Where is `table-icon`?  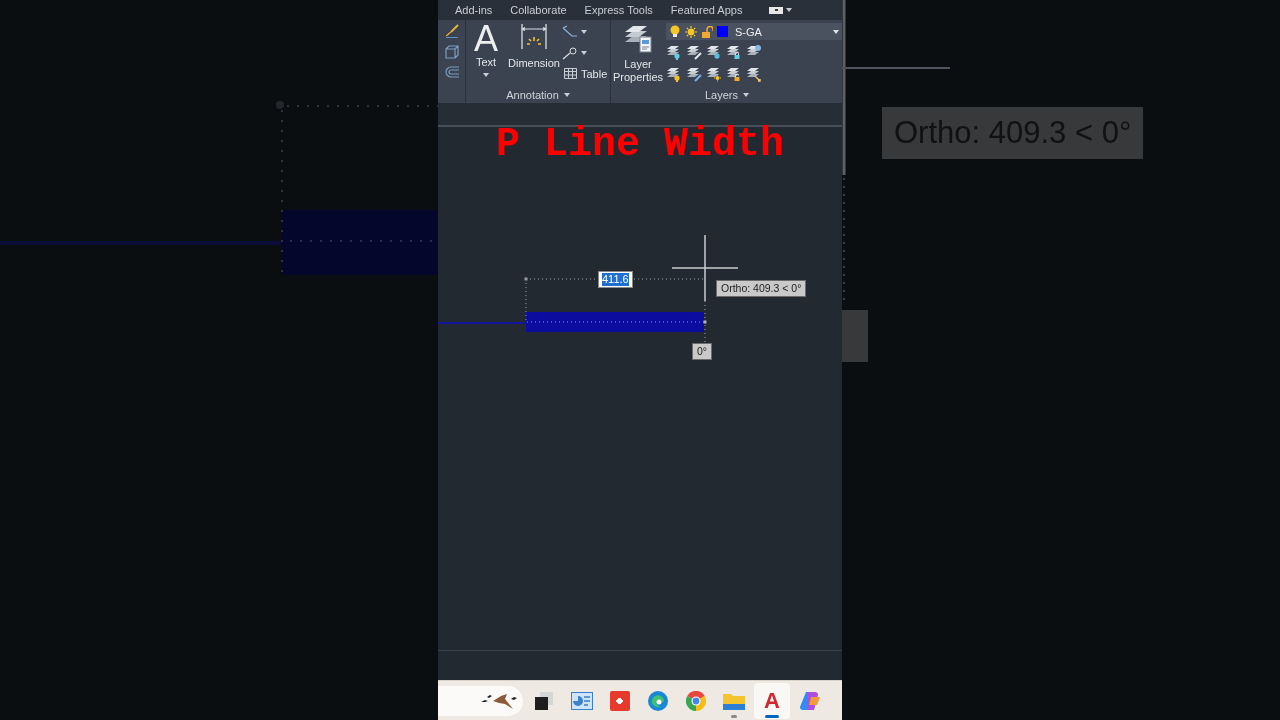 table-icon is located at coordinates (570, 73).